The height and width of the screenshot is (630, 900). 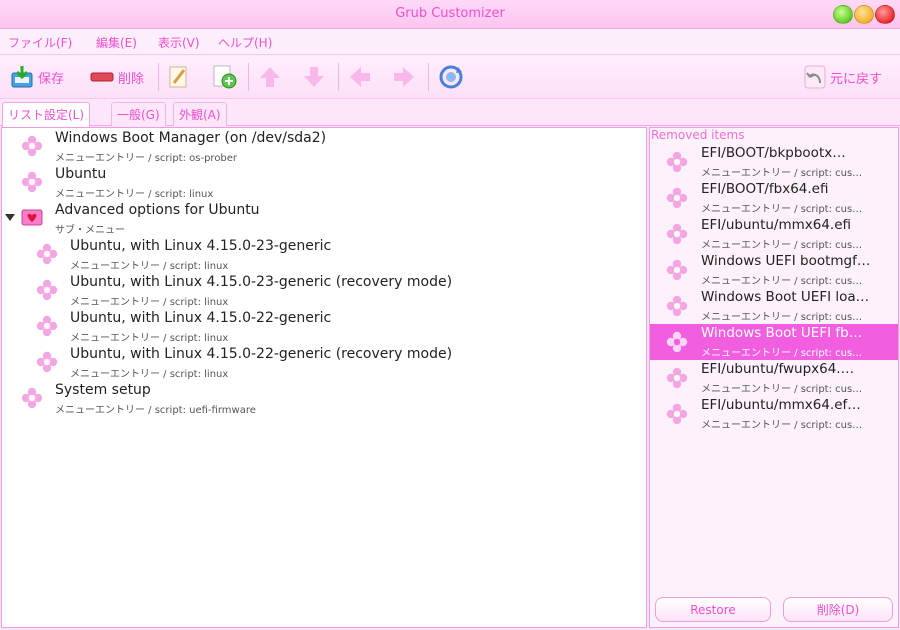 I want to click on move-right-button, so click(x=404, y=77).